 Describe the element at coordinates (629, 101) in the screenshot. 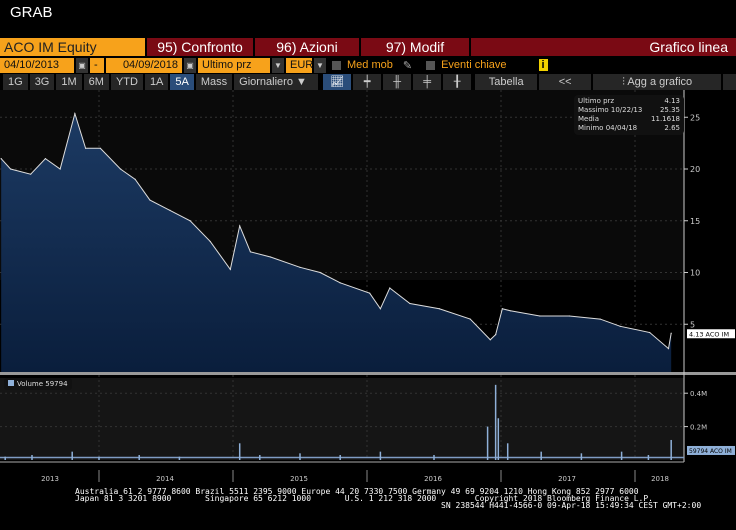

I see `legend-row: Ultimo prz 4.13` at that location.